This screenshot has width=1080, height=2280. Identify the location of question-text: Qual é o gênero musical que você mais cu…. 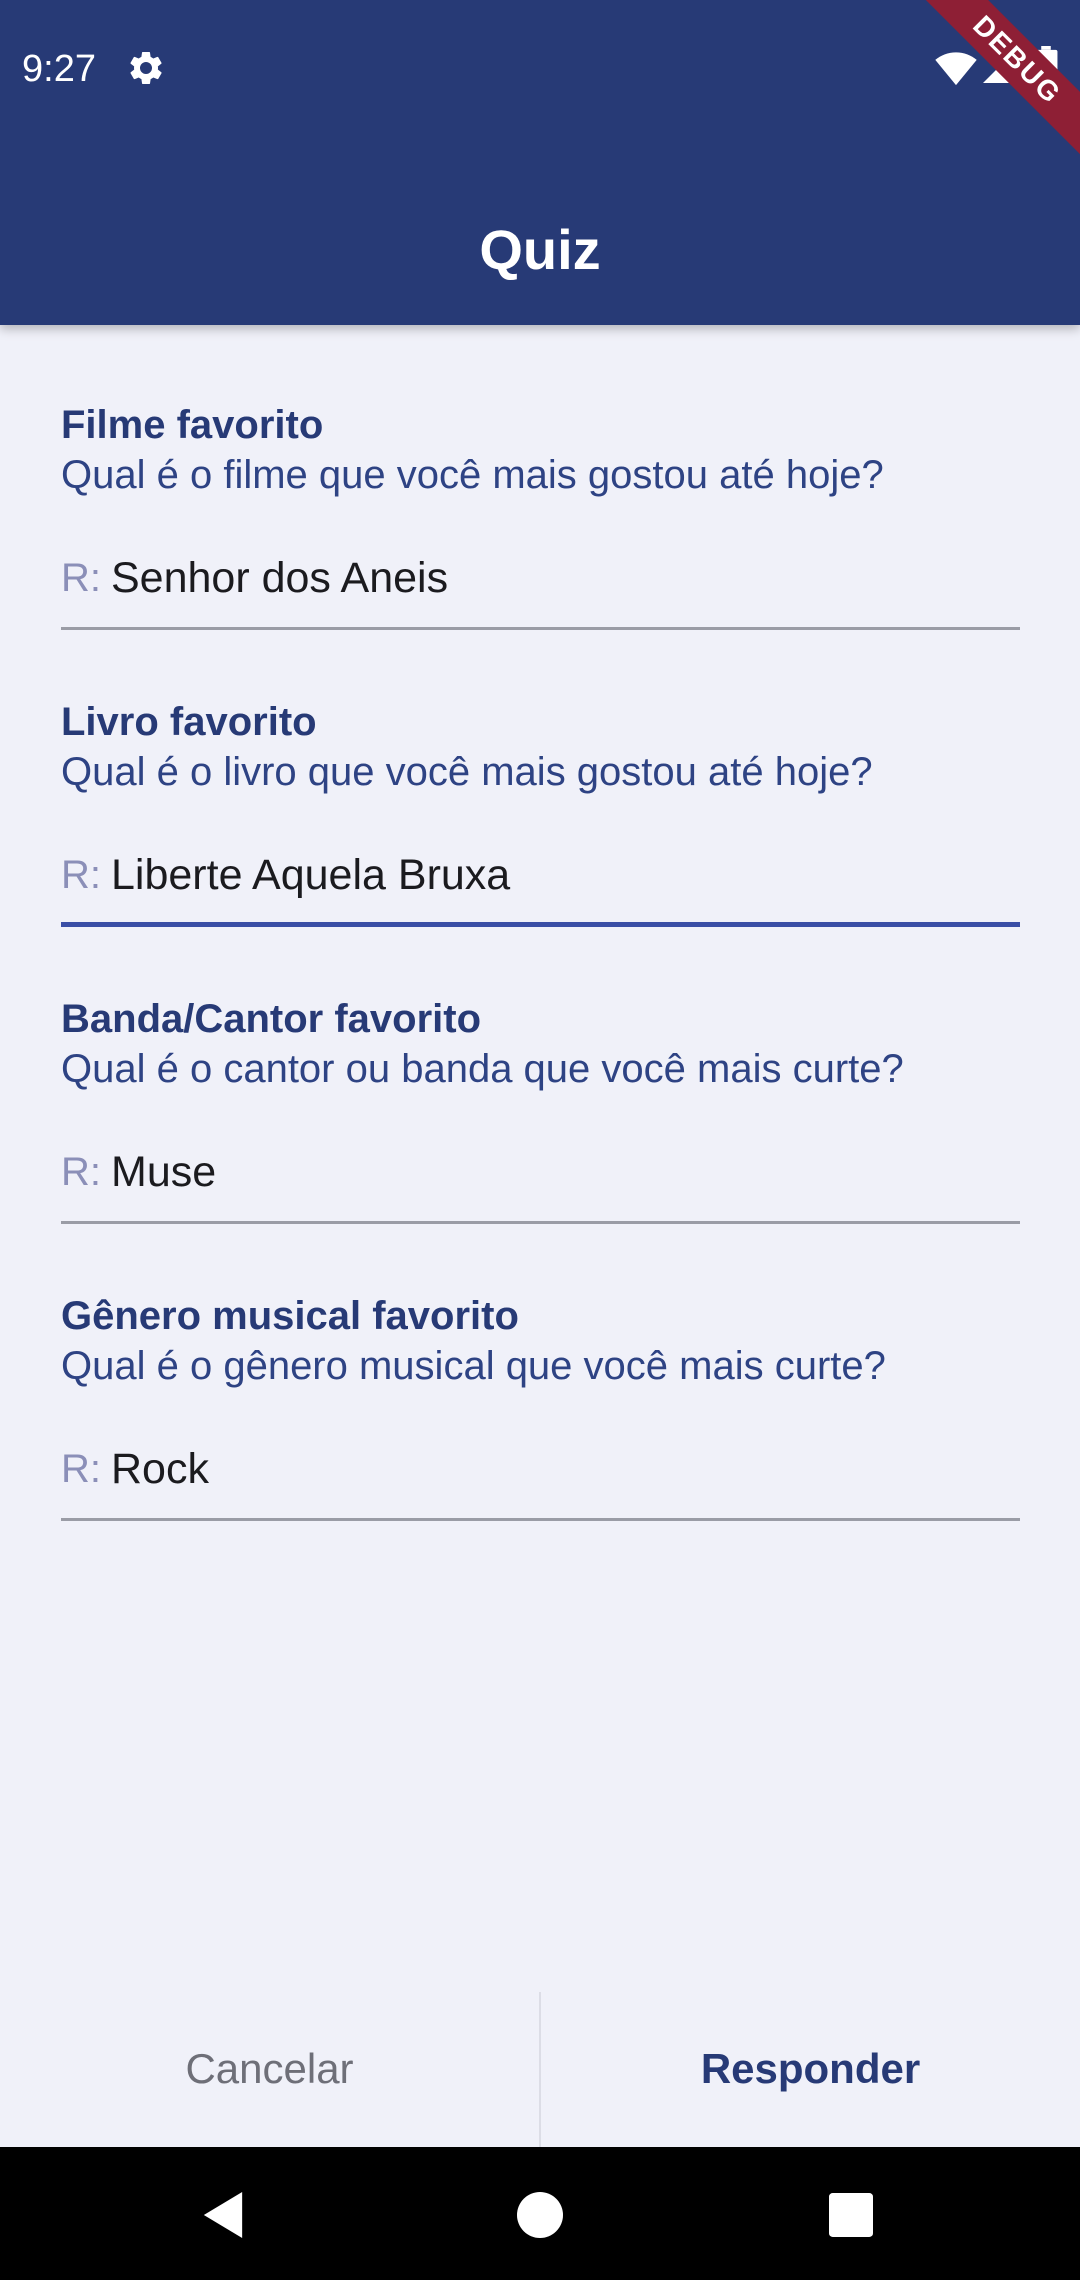
(473, 1366).